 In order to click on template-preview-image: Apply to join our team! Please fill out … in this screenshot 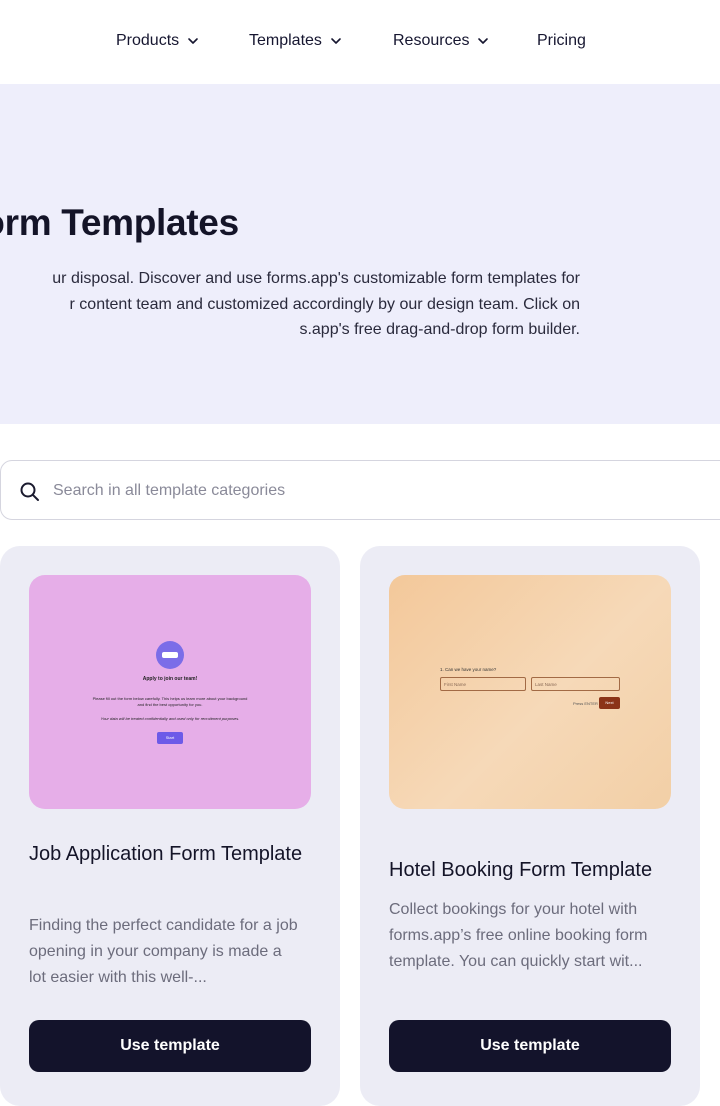, I will do `click(170, 692)`.